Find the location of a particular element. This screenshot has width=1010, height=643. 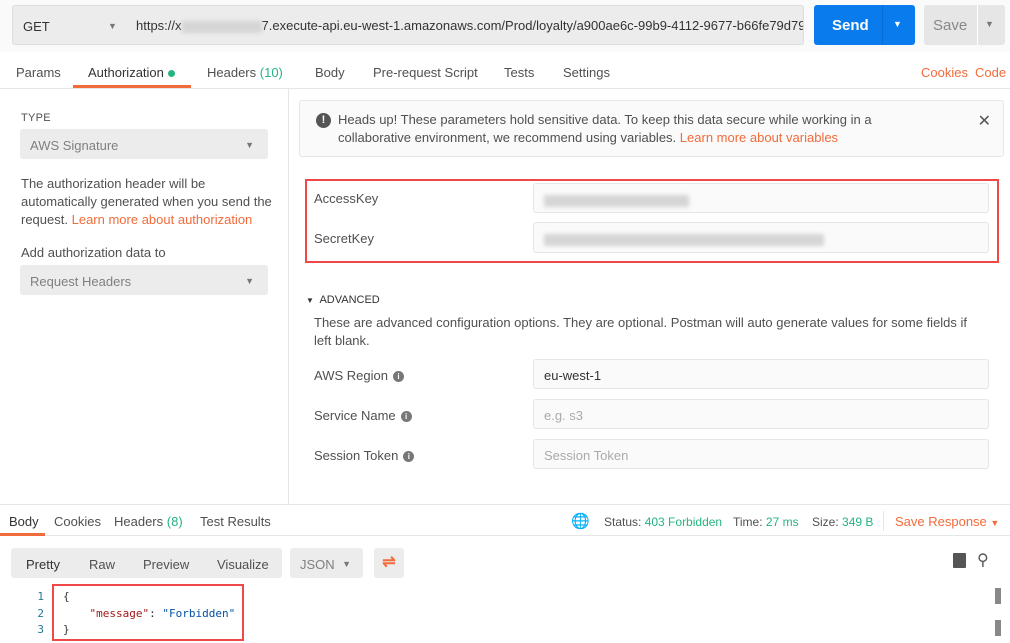

tab-headers: Headers (10) is located at coordinates (245, 72).